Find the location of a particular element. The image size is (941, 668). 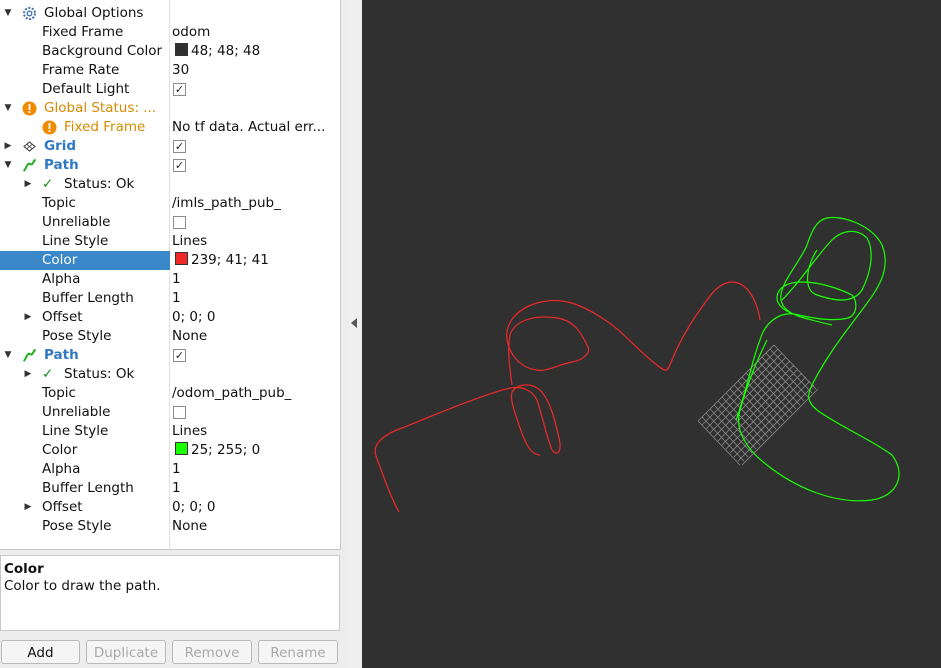

tree-item-default-light: Default Light ✓ is located at coordinates (170, 89).